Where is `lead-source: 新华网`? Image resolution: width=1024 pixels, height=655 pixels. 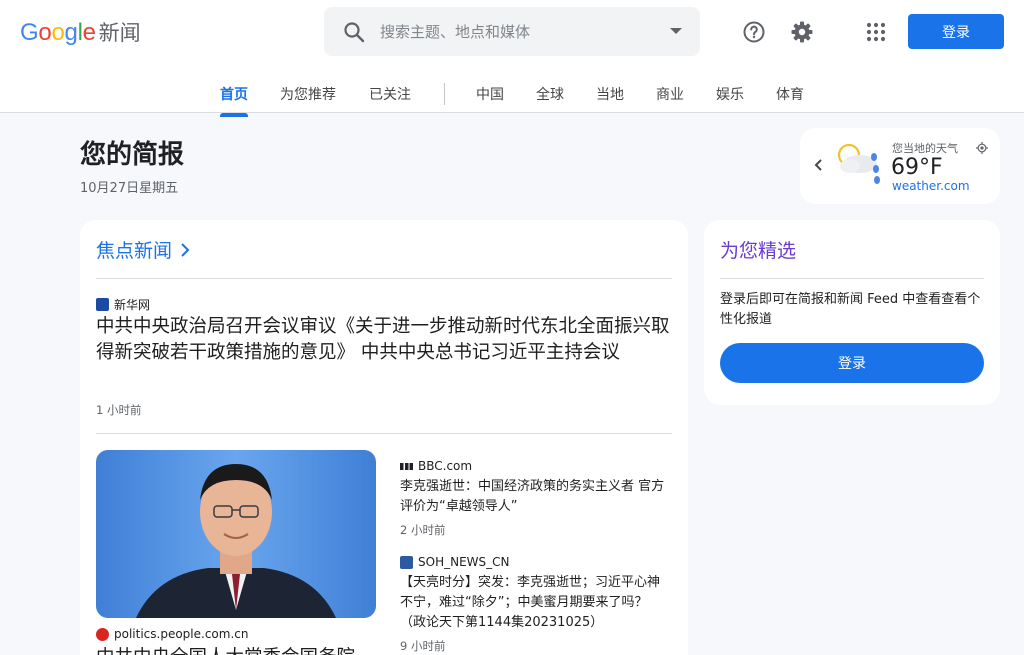 lead-source: 新华网 is located at coordinates (123, 304).